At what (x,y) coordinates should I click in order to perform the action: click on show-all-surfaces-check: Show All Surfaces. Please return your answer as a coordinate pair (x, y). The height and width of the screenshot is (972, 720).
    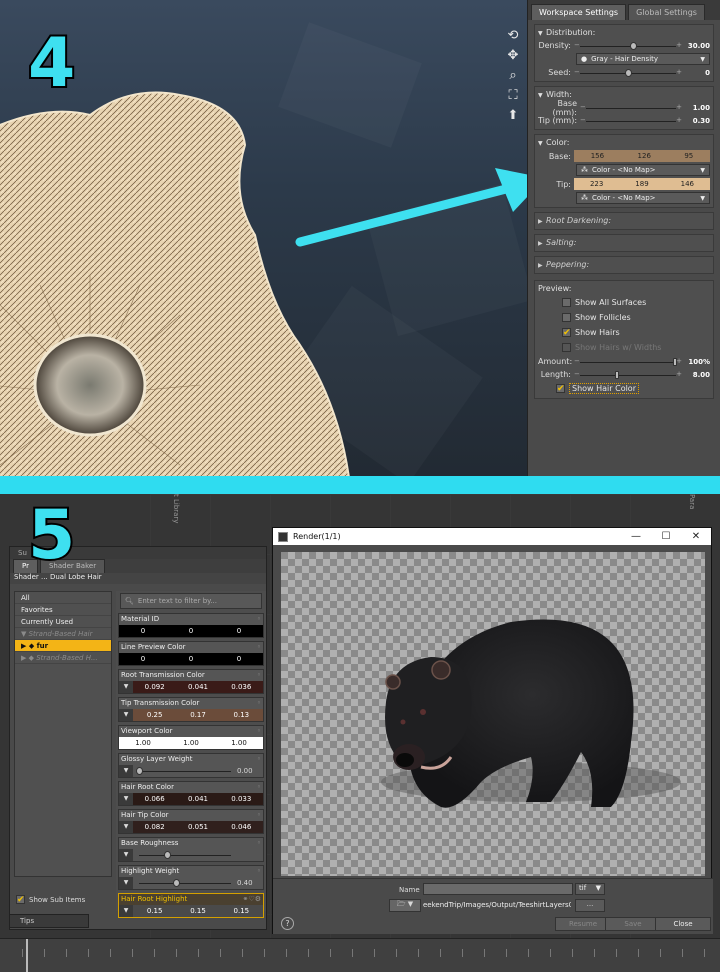
    Looking at the image, I should click on (624, 302).